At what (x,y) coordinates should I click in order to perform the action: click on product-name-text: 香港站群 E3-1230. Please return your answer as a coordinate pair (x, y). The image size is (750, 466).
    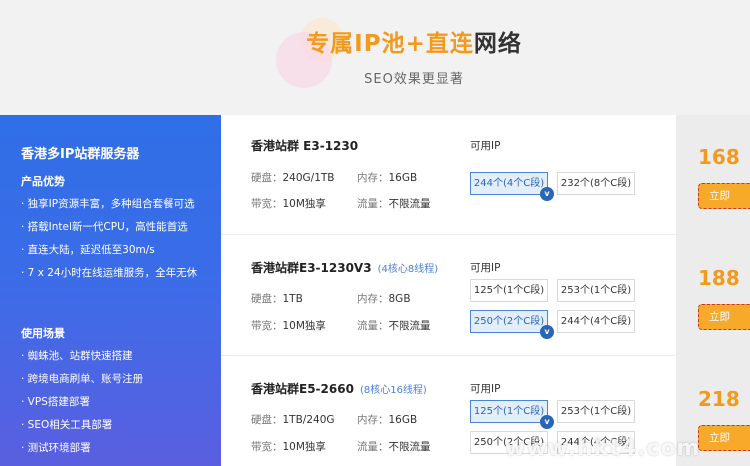
    Looking at the image, I should click on (305, 146).